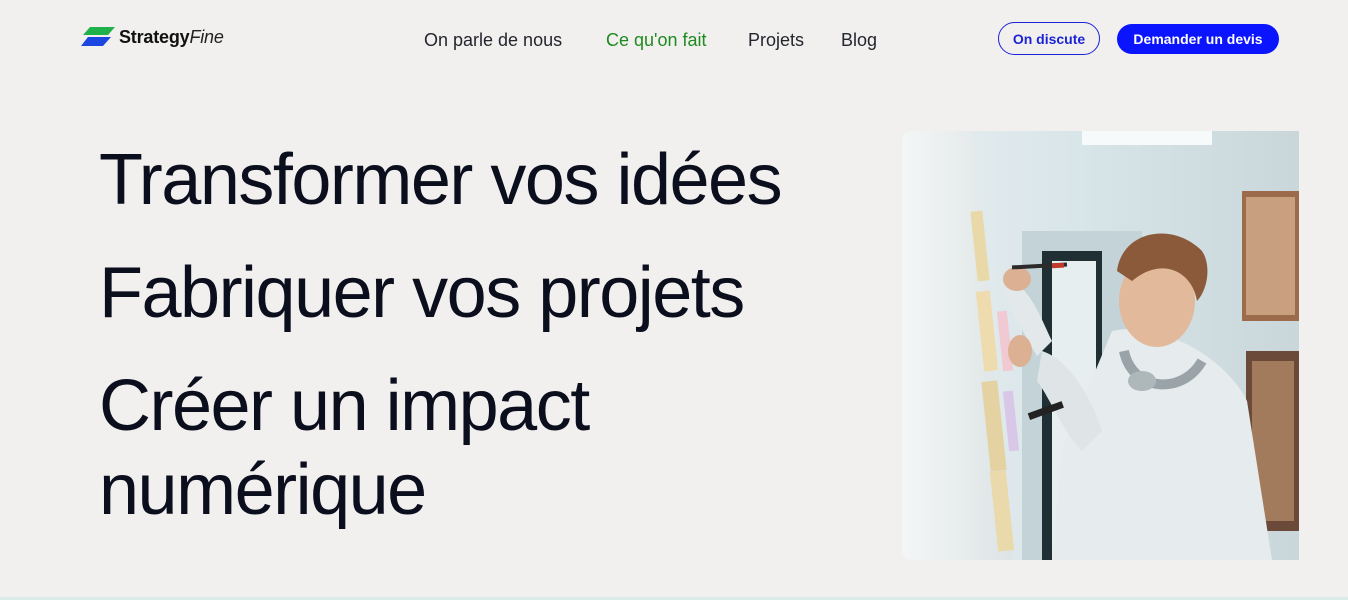  I want to click on strategyfine-logo-icon, so click(98, 37).